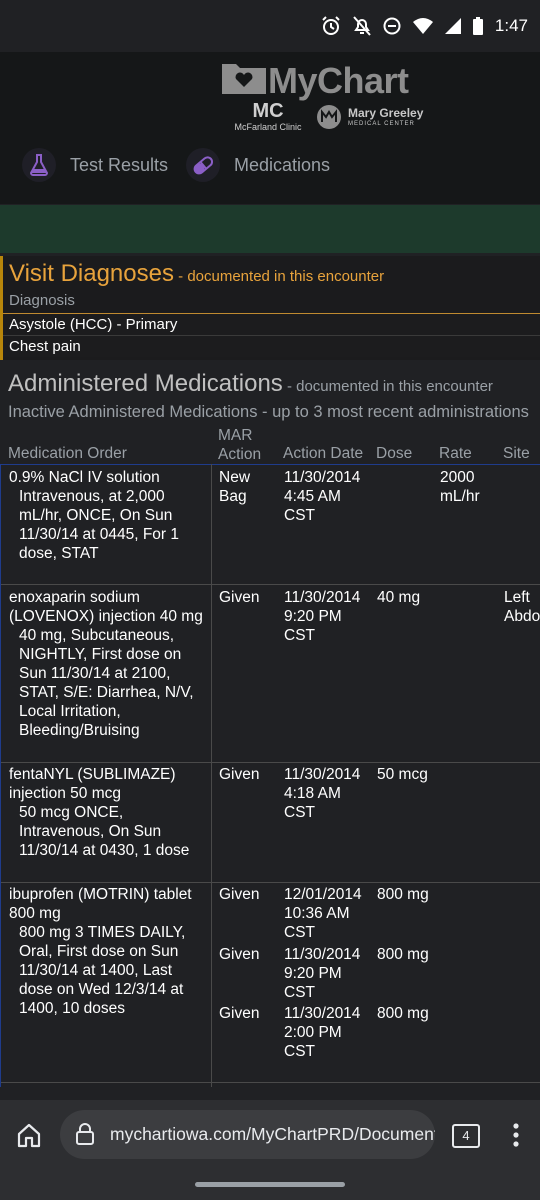  I want to click on lock-icon, so click(85, 1136).